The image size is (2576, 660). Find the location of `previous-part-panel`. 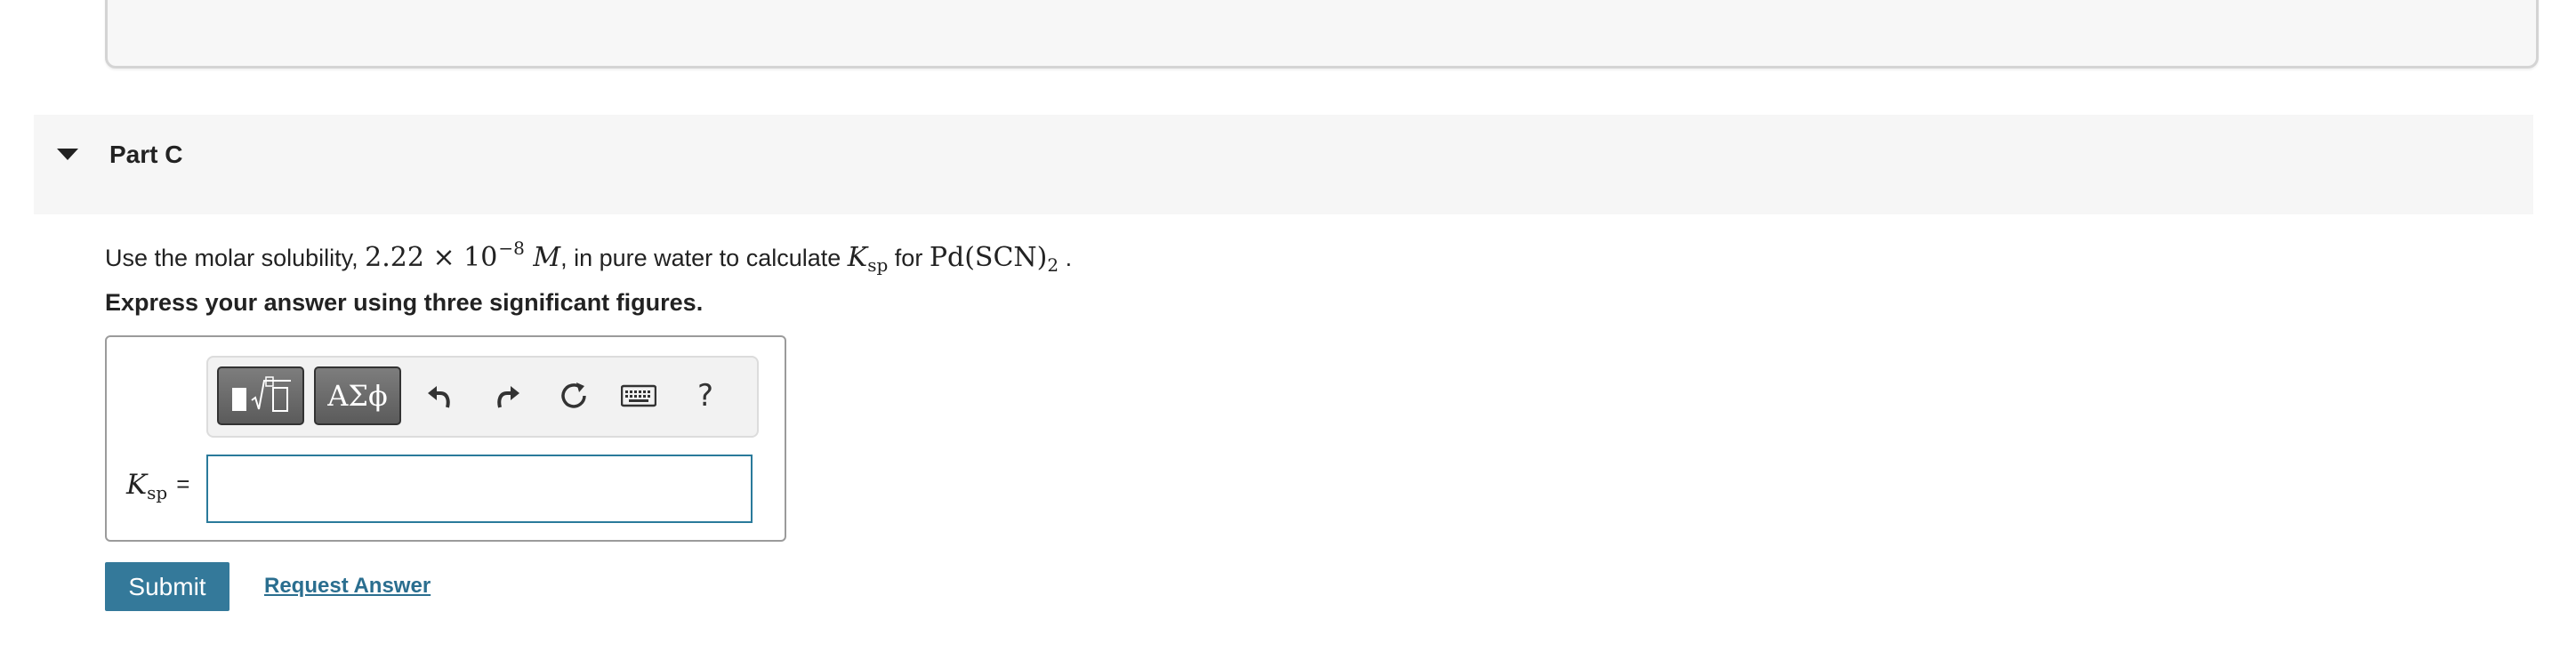

previous-part-panel is located at coordinates (1322, 34).